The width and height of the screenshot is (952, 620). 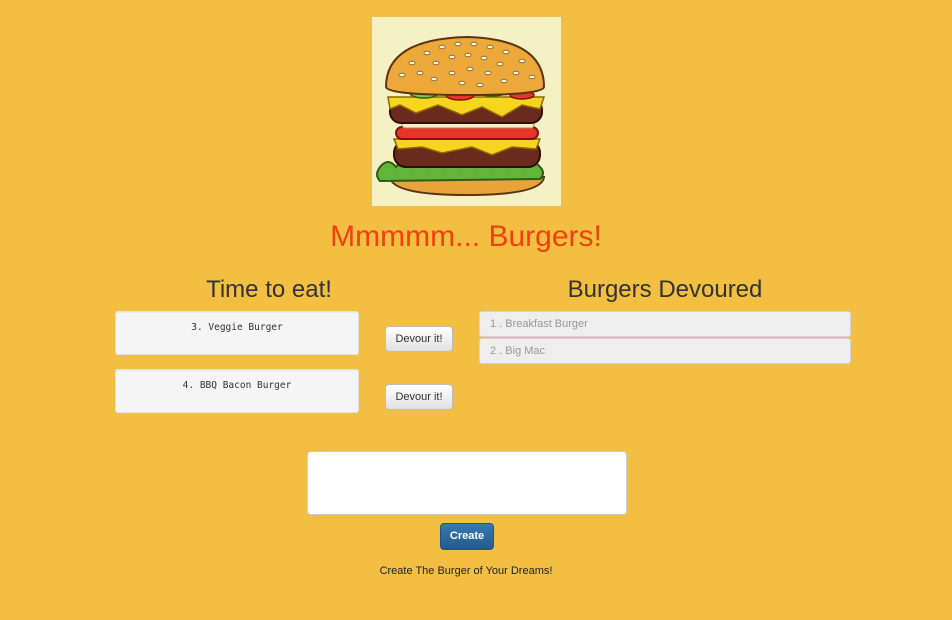 What do you see at coordinates (461, 116) in the screenshot?
I see `burger-icon` at bounding box center [461, 116].